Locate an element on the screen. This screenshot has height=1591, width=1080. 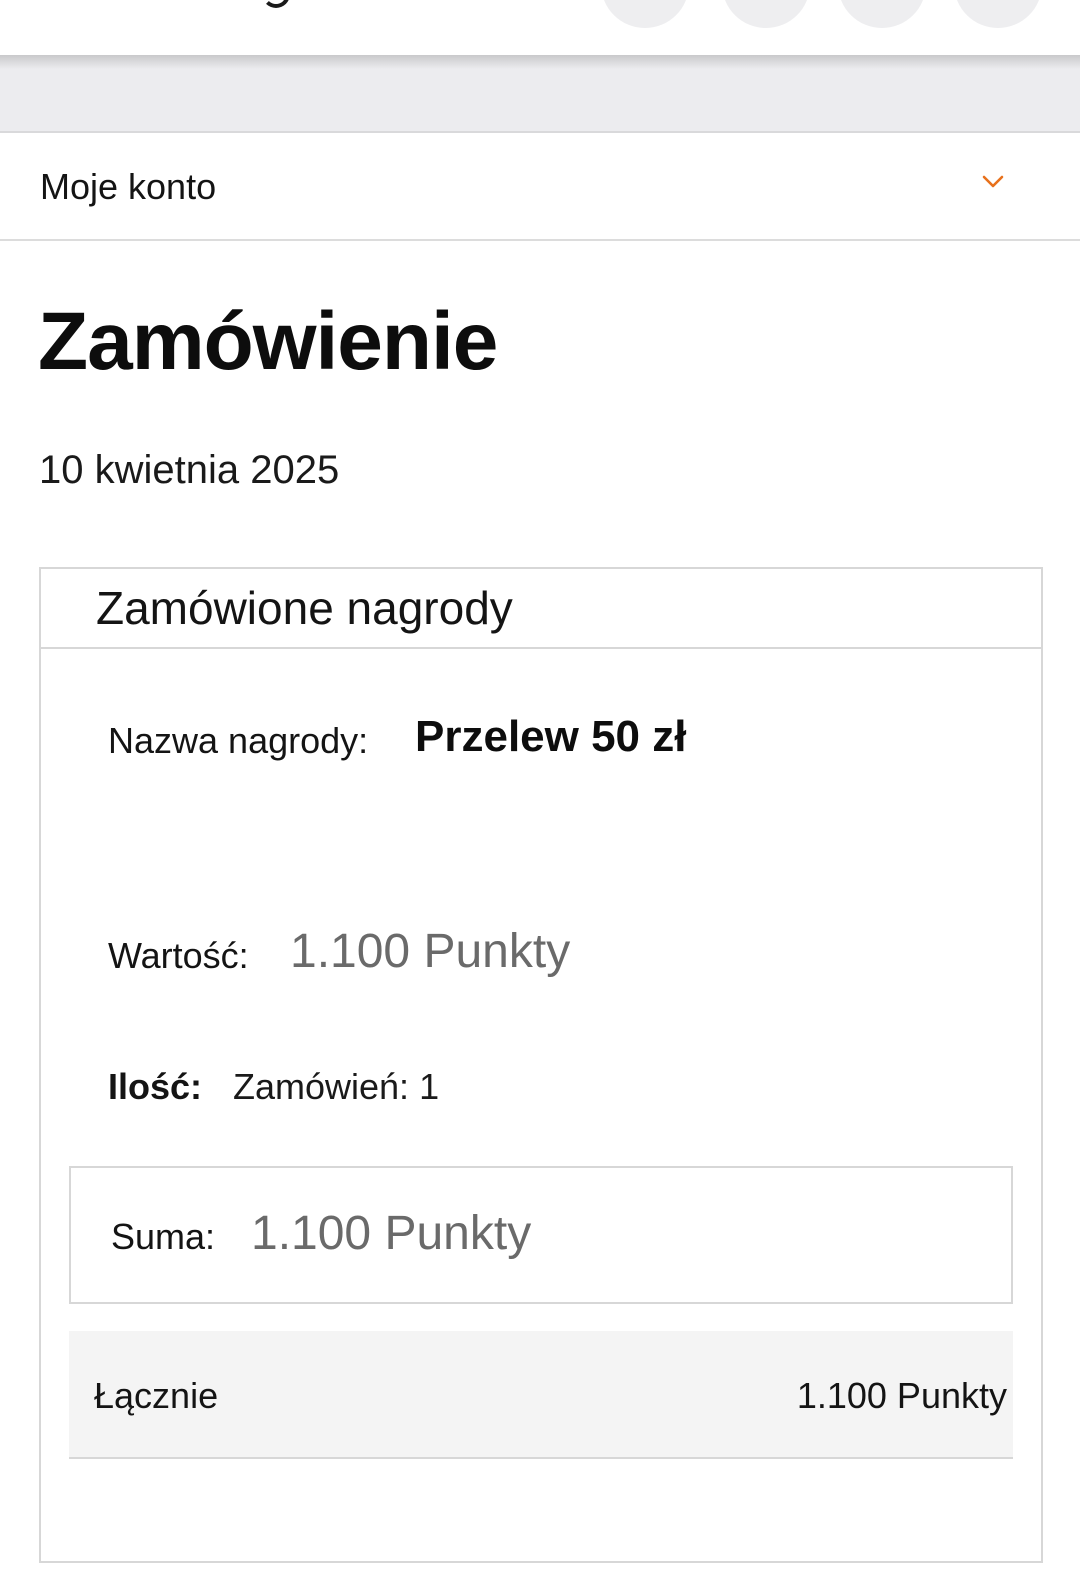
chevron-down-icon is located at coordinates (993, 181).